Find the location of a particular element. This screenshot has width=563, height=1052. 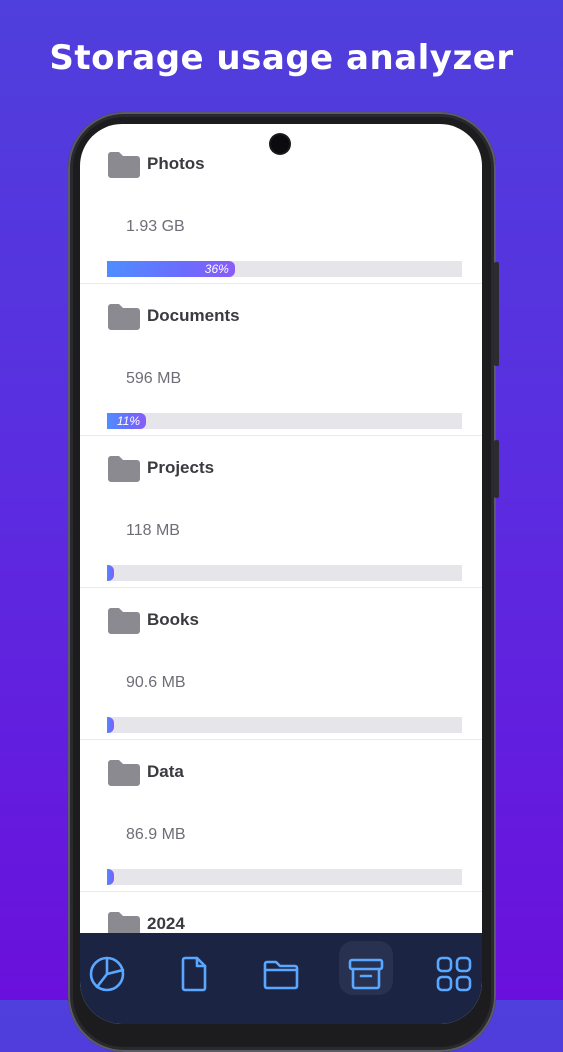

archive-icon is located at coordinates (366, 974).